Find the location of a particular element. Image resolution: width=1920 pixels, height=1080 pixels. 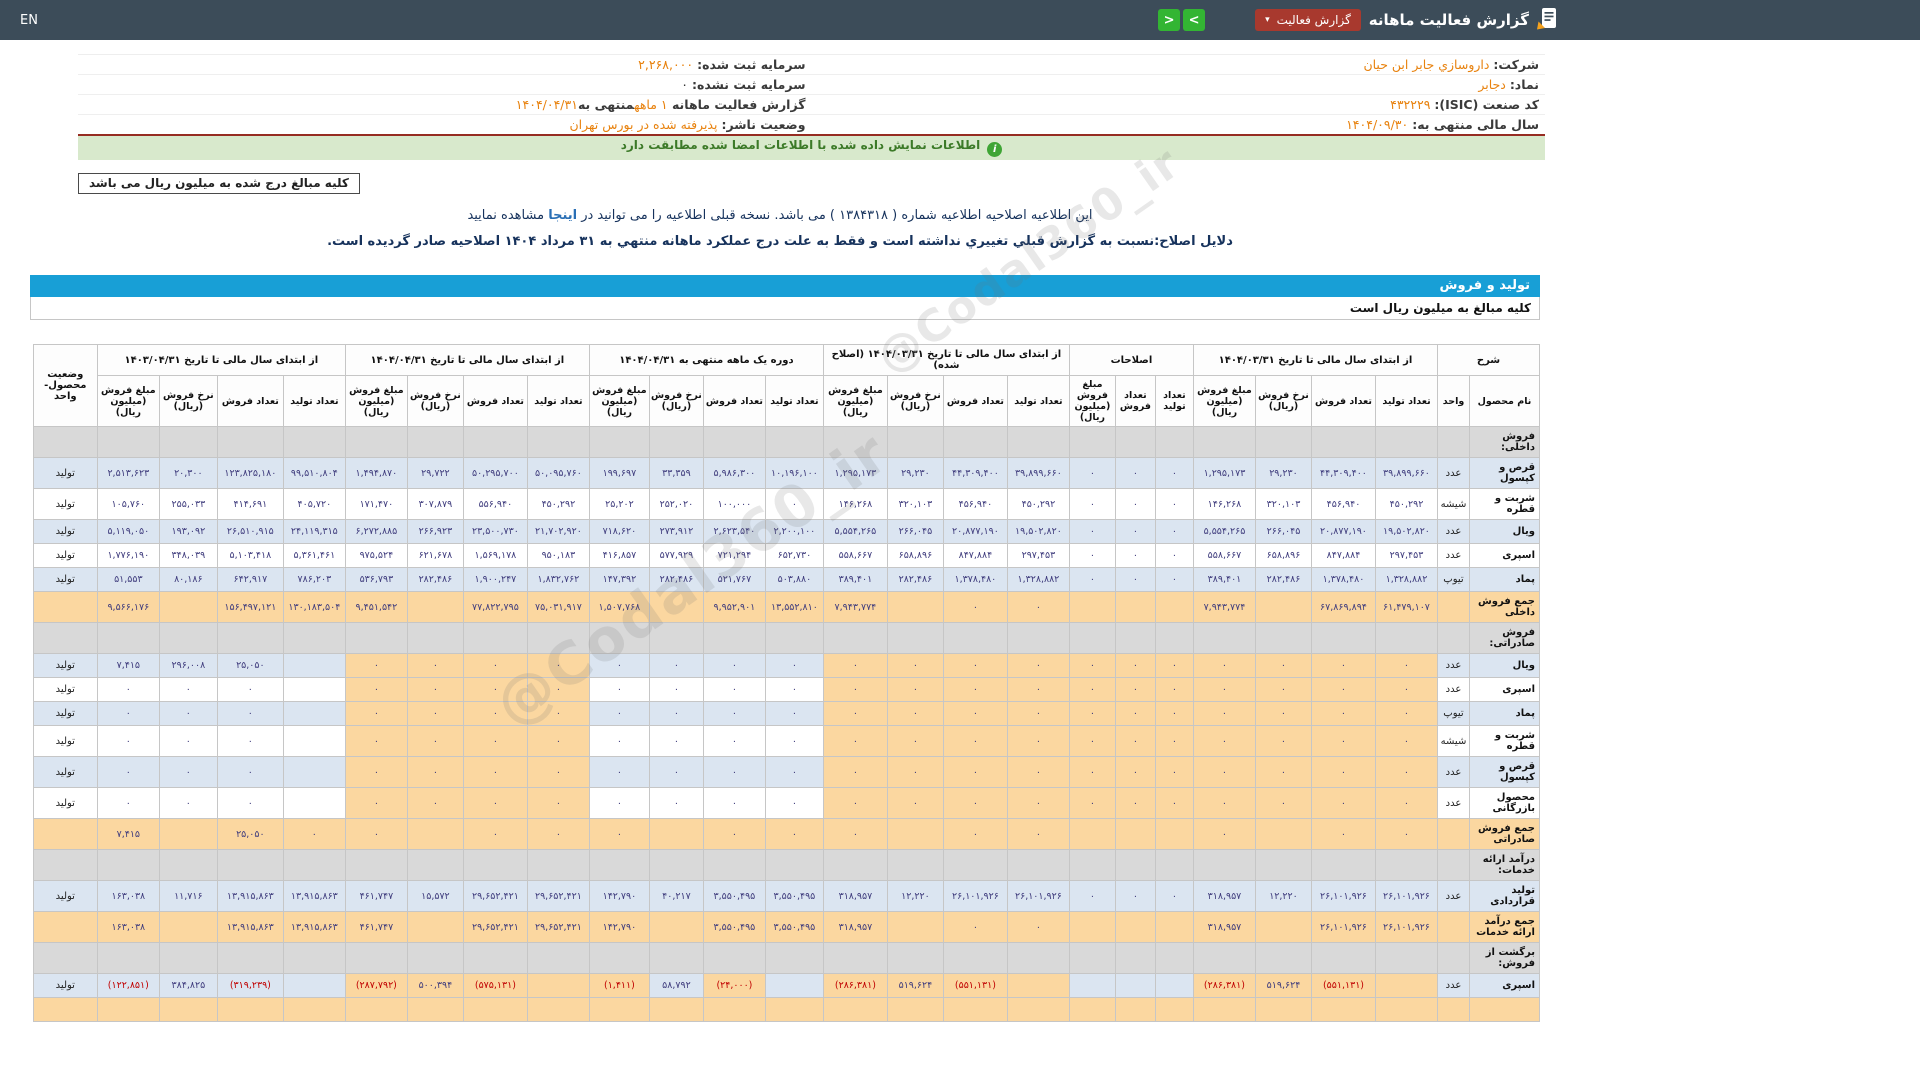

status-cell: تولید is located at coordinates (65, 741).